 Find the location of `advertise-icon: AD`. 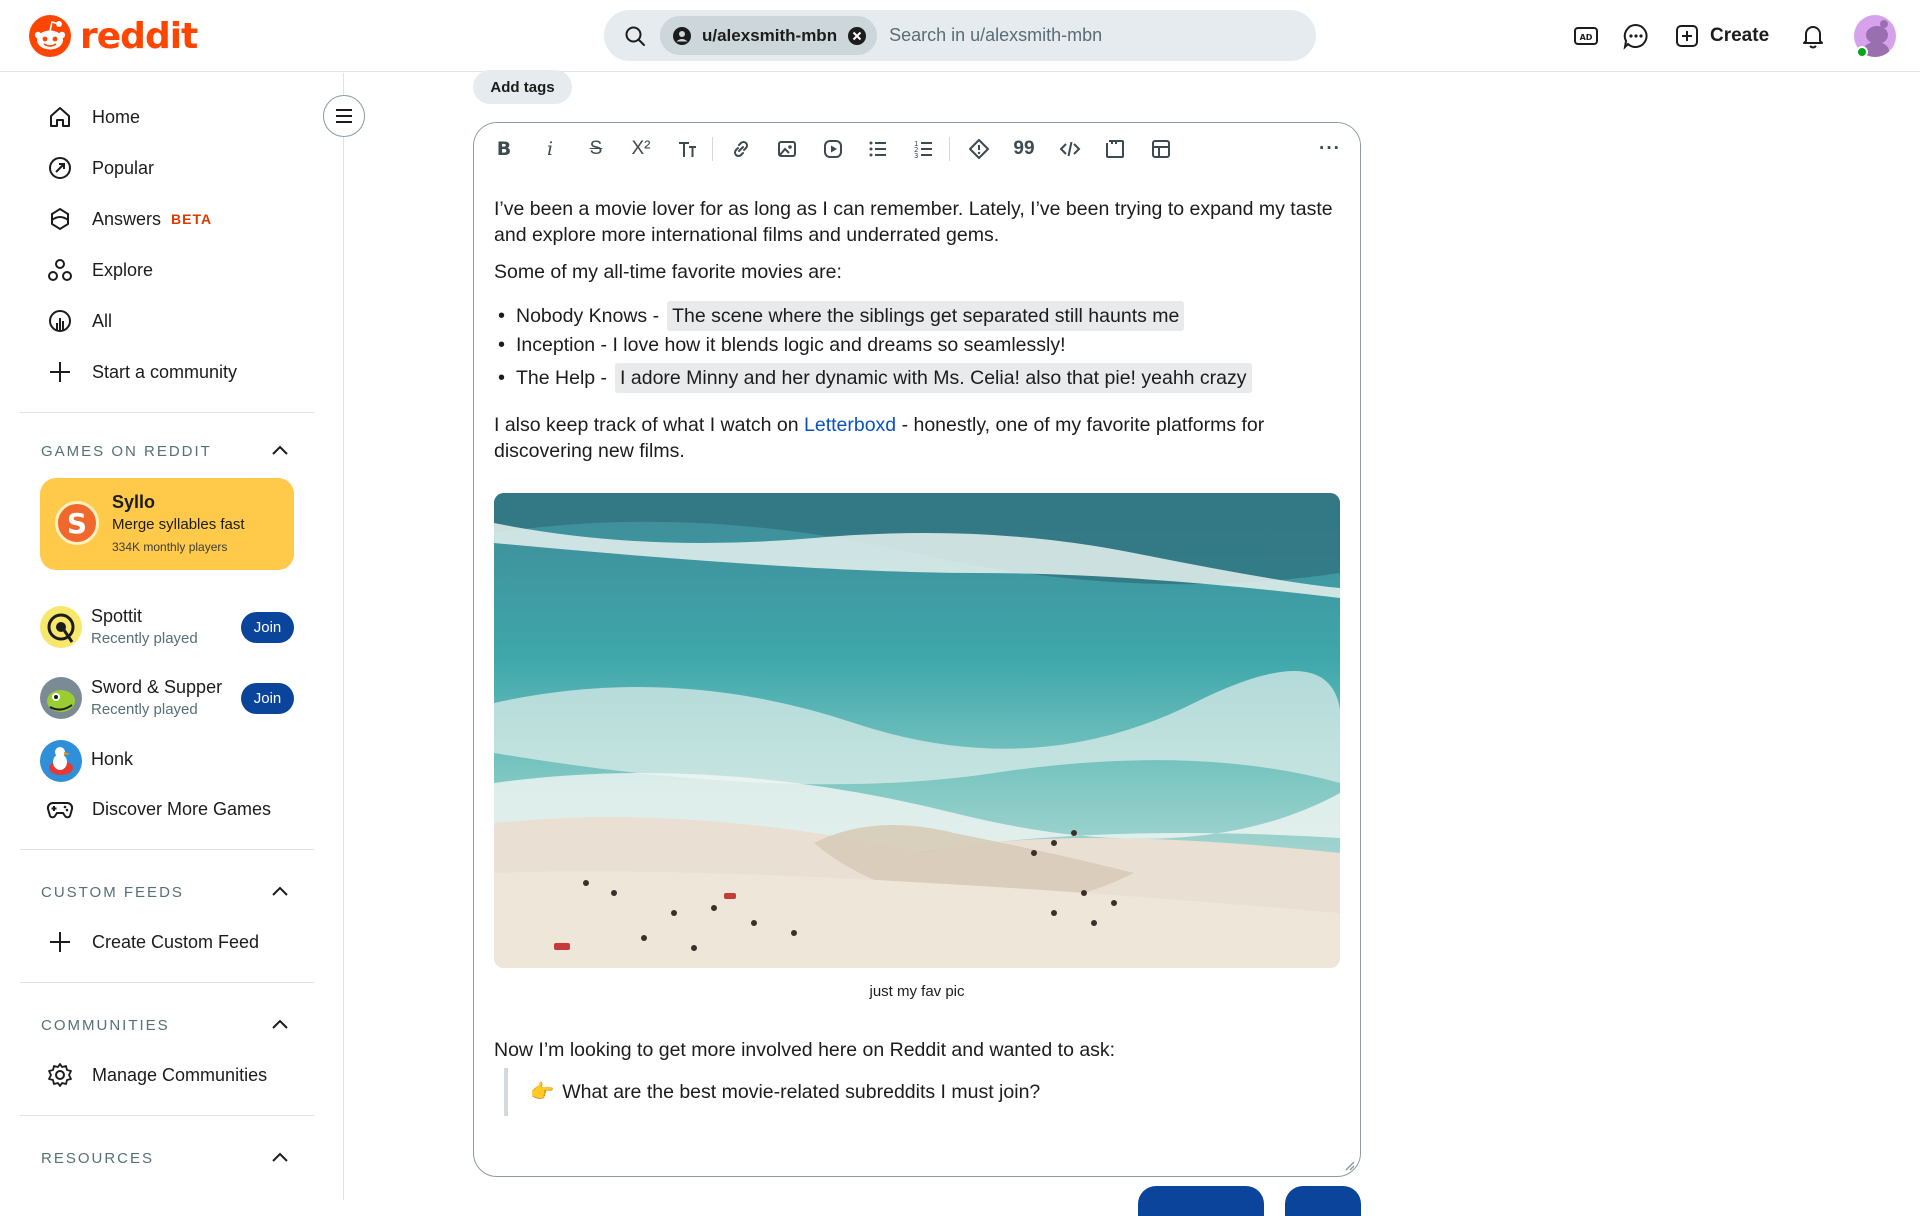

advertise-icon: AD is located at coordinates (1586, 36).